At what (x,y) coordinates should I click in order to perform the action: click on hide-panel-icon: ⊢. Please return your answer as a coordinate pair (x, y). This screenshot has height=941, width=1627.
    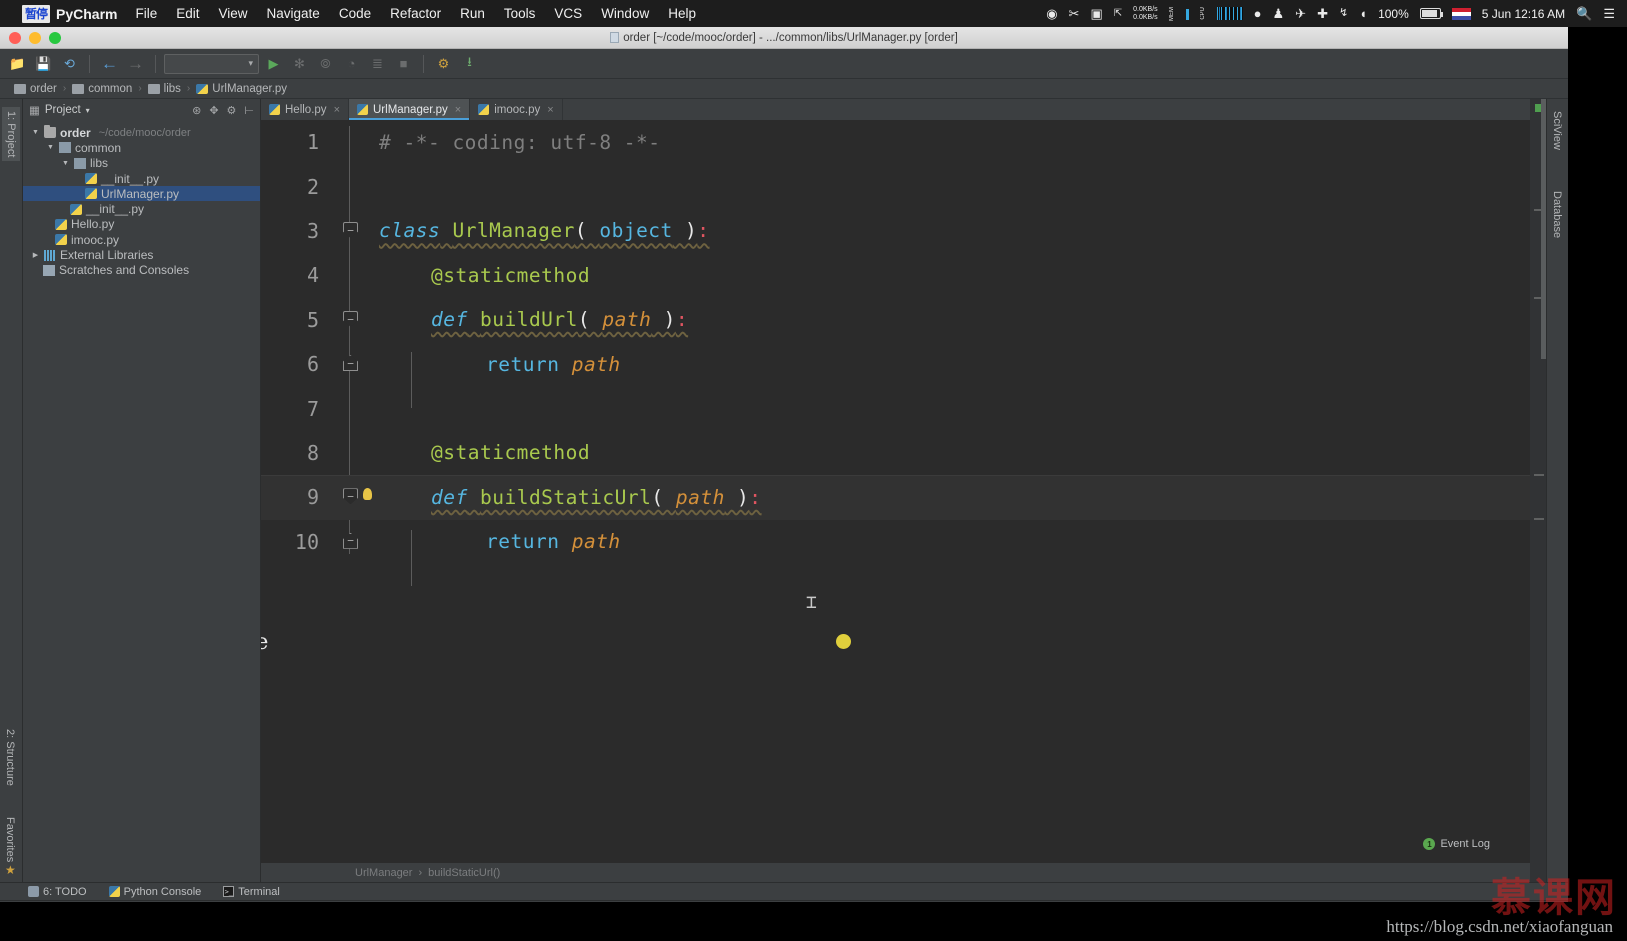
    Looking at the image, I should click on (249, 110).